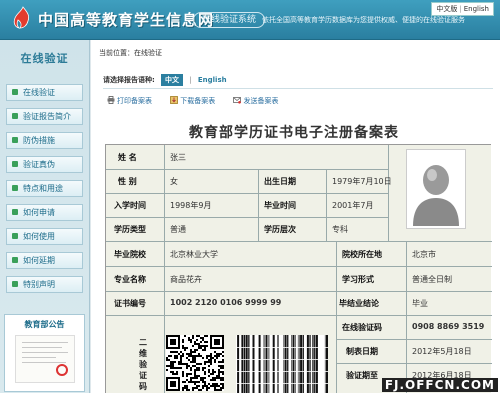  Describe the element at coordinates (39, 212) in the screenshot. I see `sidebar-item-label: 如何申请` at that location.